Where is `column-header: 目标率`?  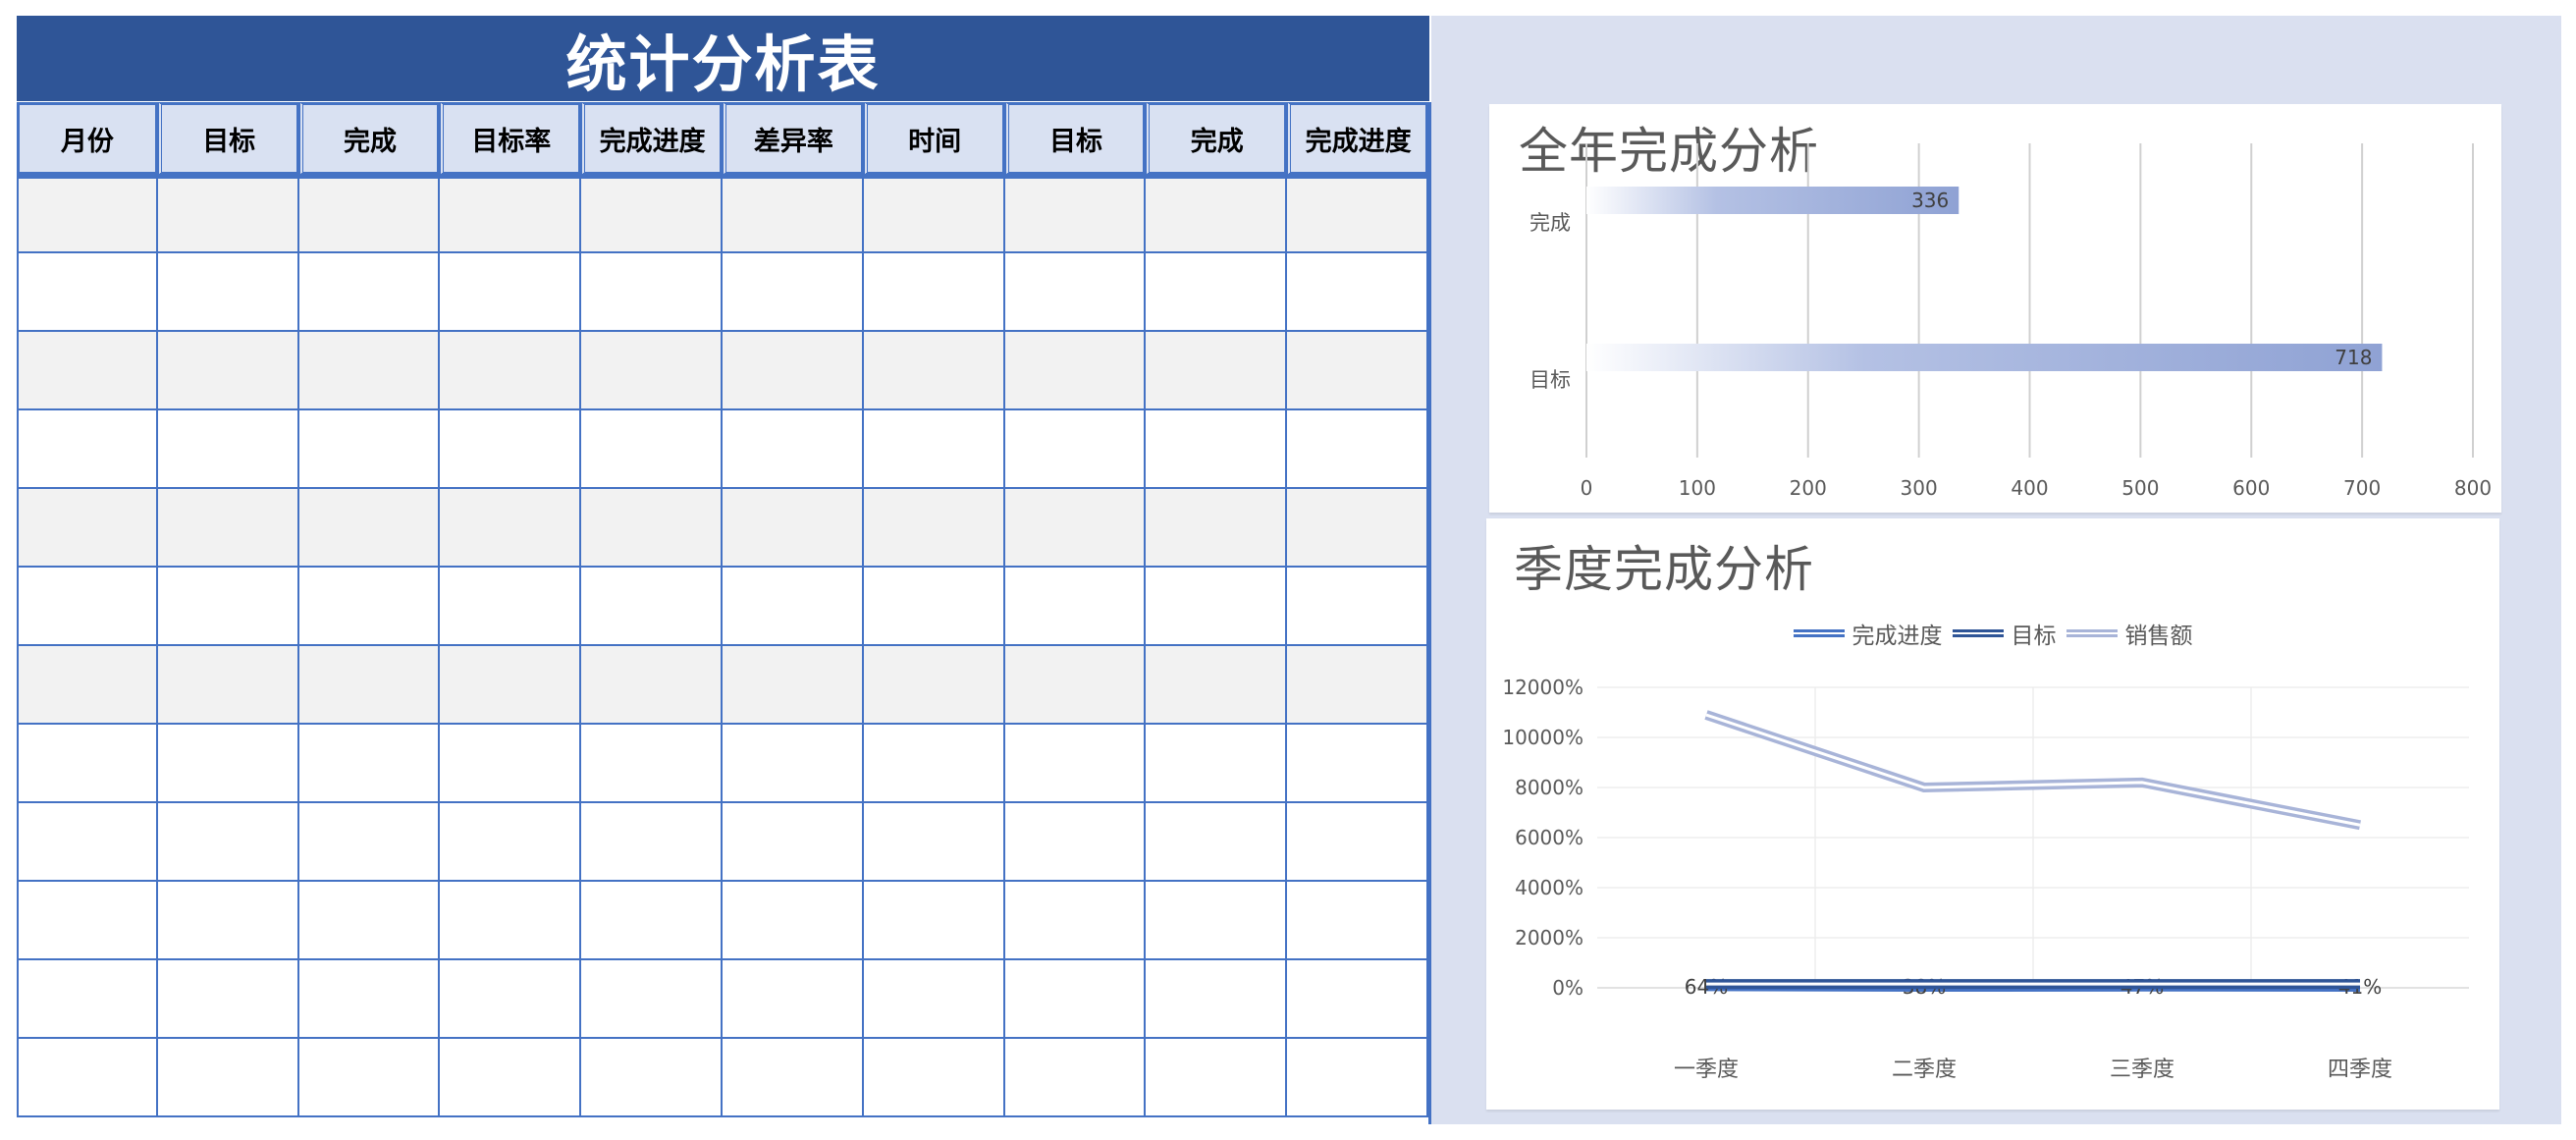 column-header: 目标率 is located at coordinates (511, 138).